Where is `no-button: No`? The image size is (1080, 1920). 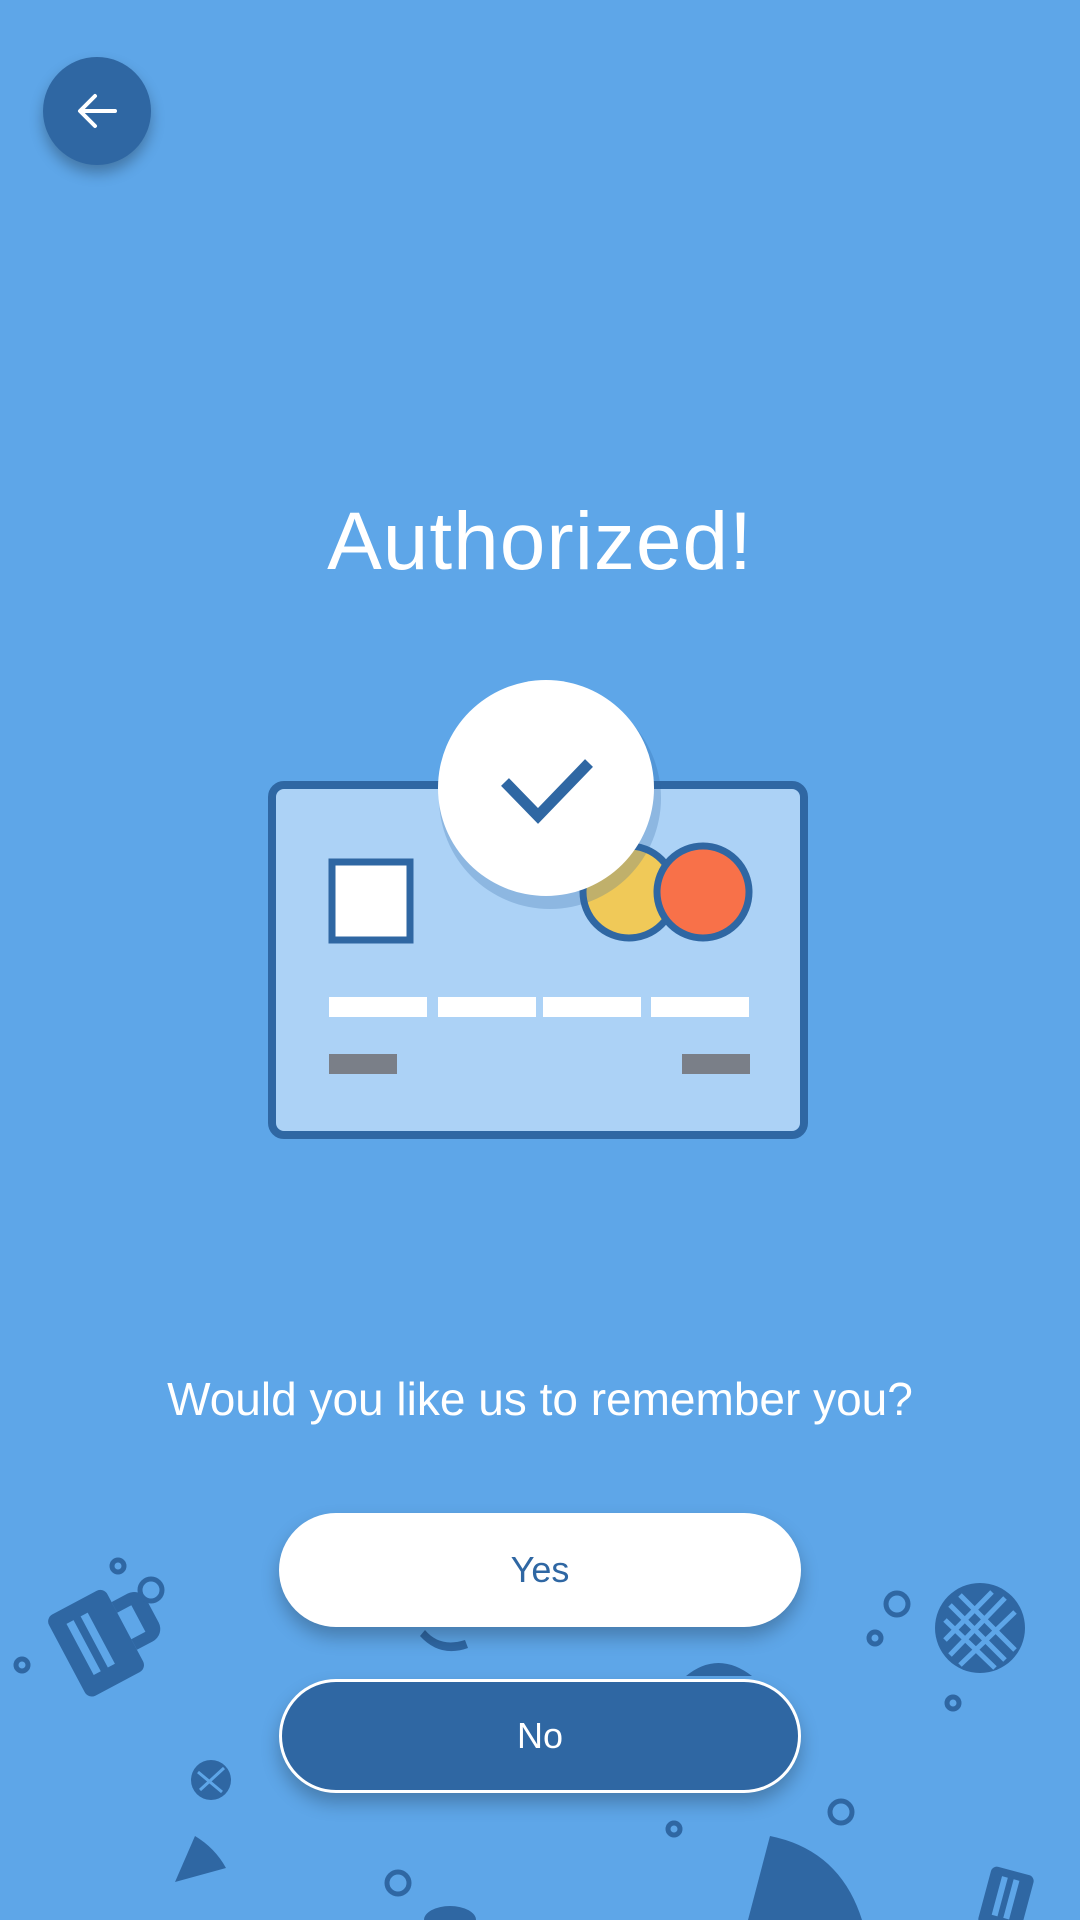 no-button: No is located at coordinates (540, 1736).